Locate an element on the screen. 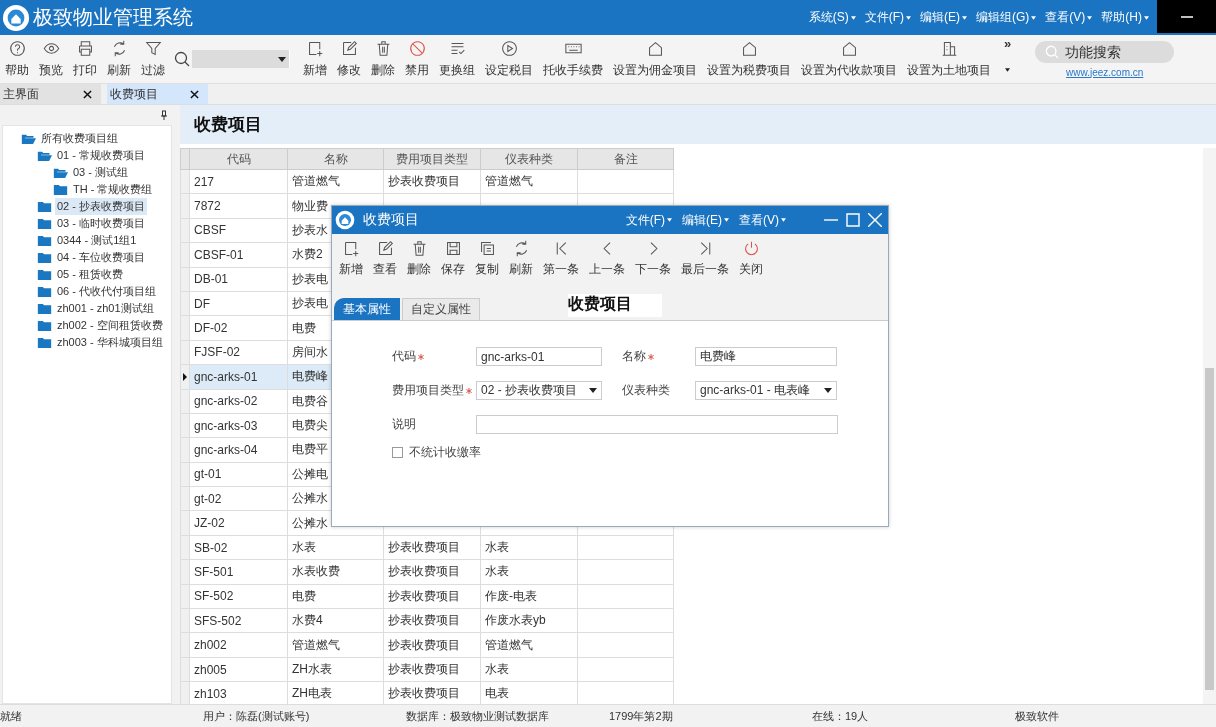 The image size is (1216, 727). website-link: www.jeez.com.cn is located at coordinates (1105, 72).